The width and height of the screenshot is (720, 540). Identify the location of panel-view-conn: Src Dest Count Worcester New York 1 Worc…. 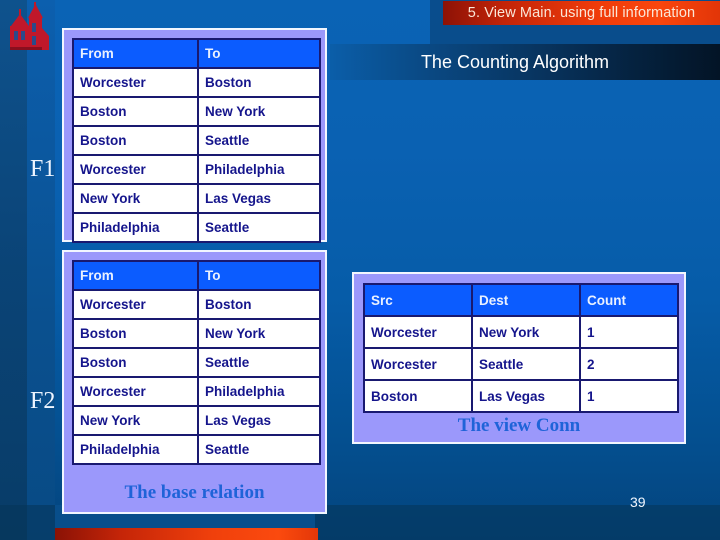
(519, 358).